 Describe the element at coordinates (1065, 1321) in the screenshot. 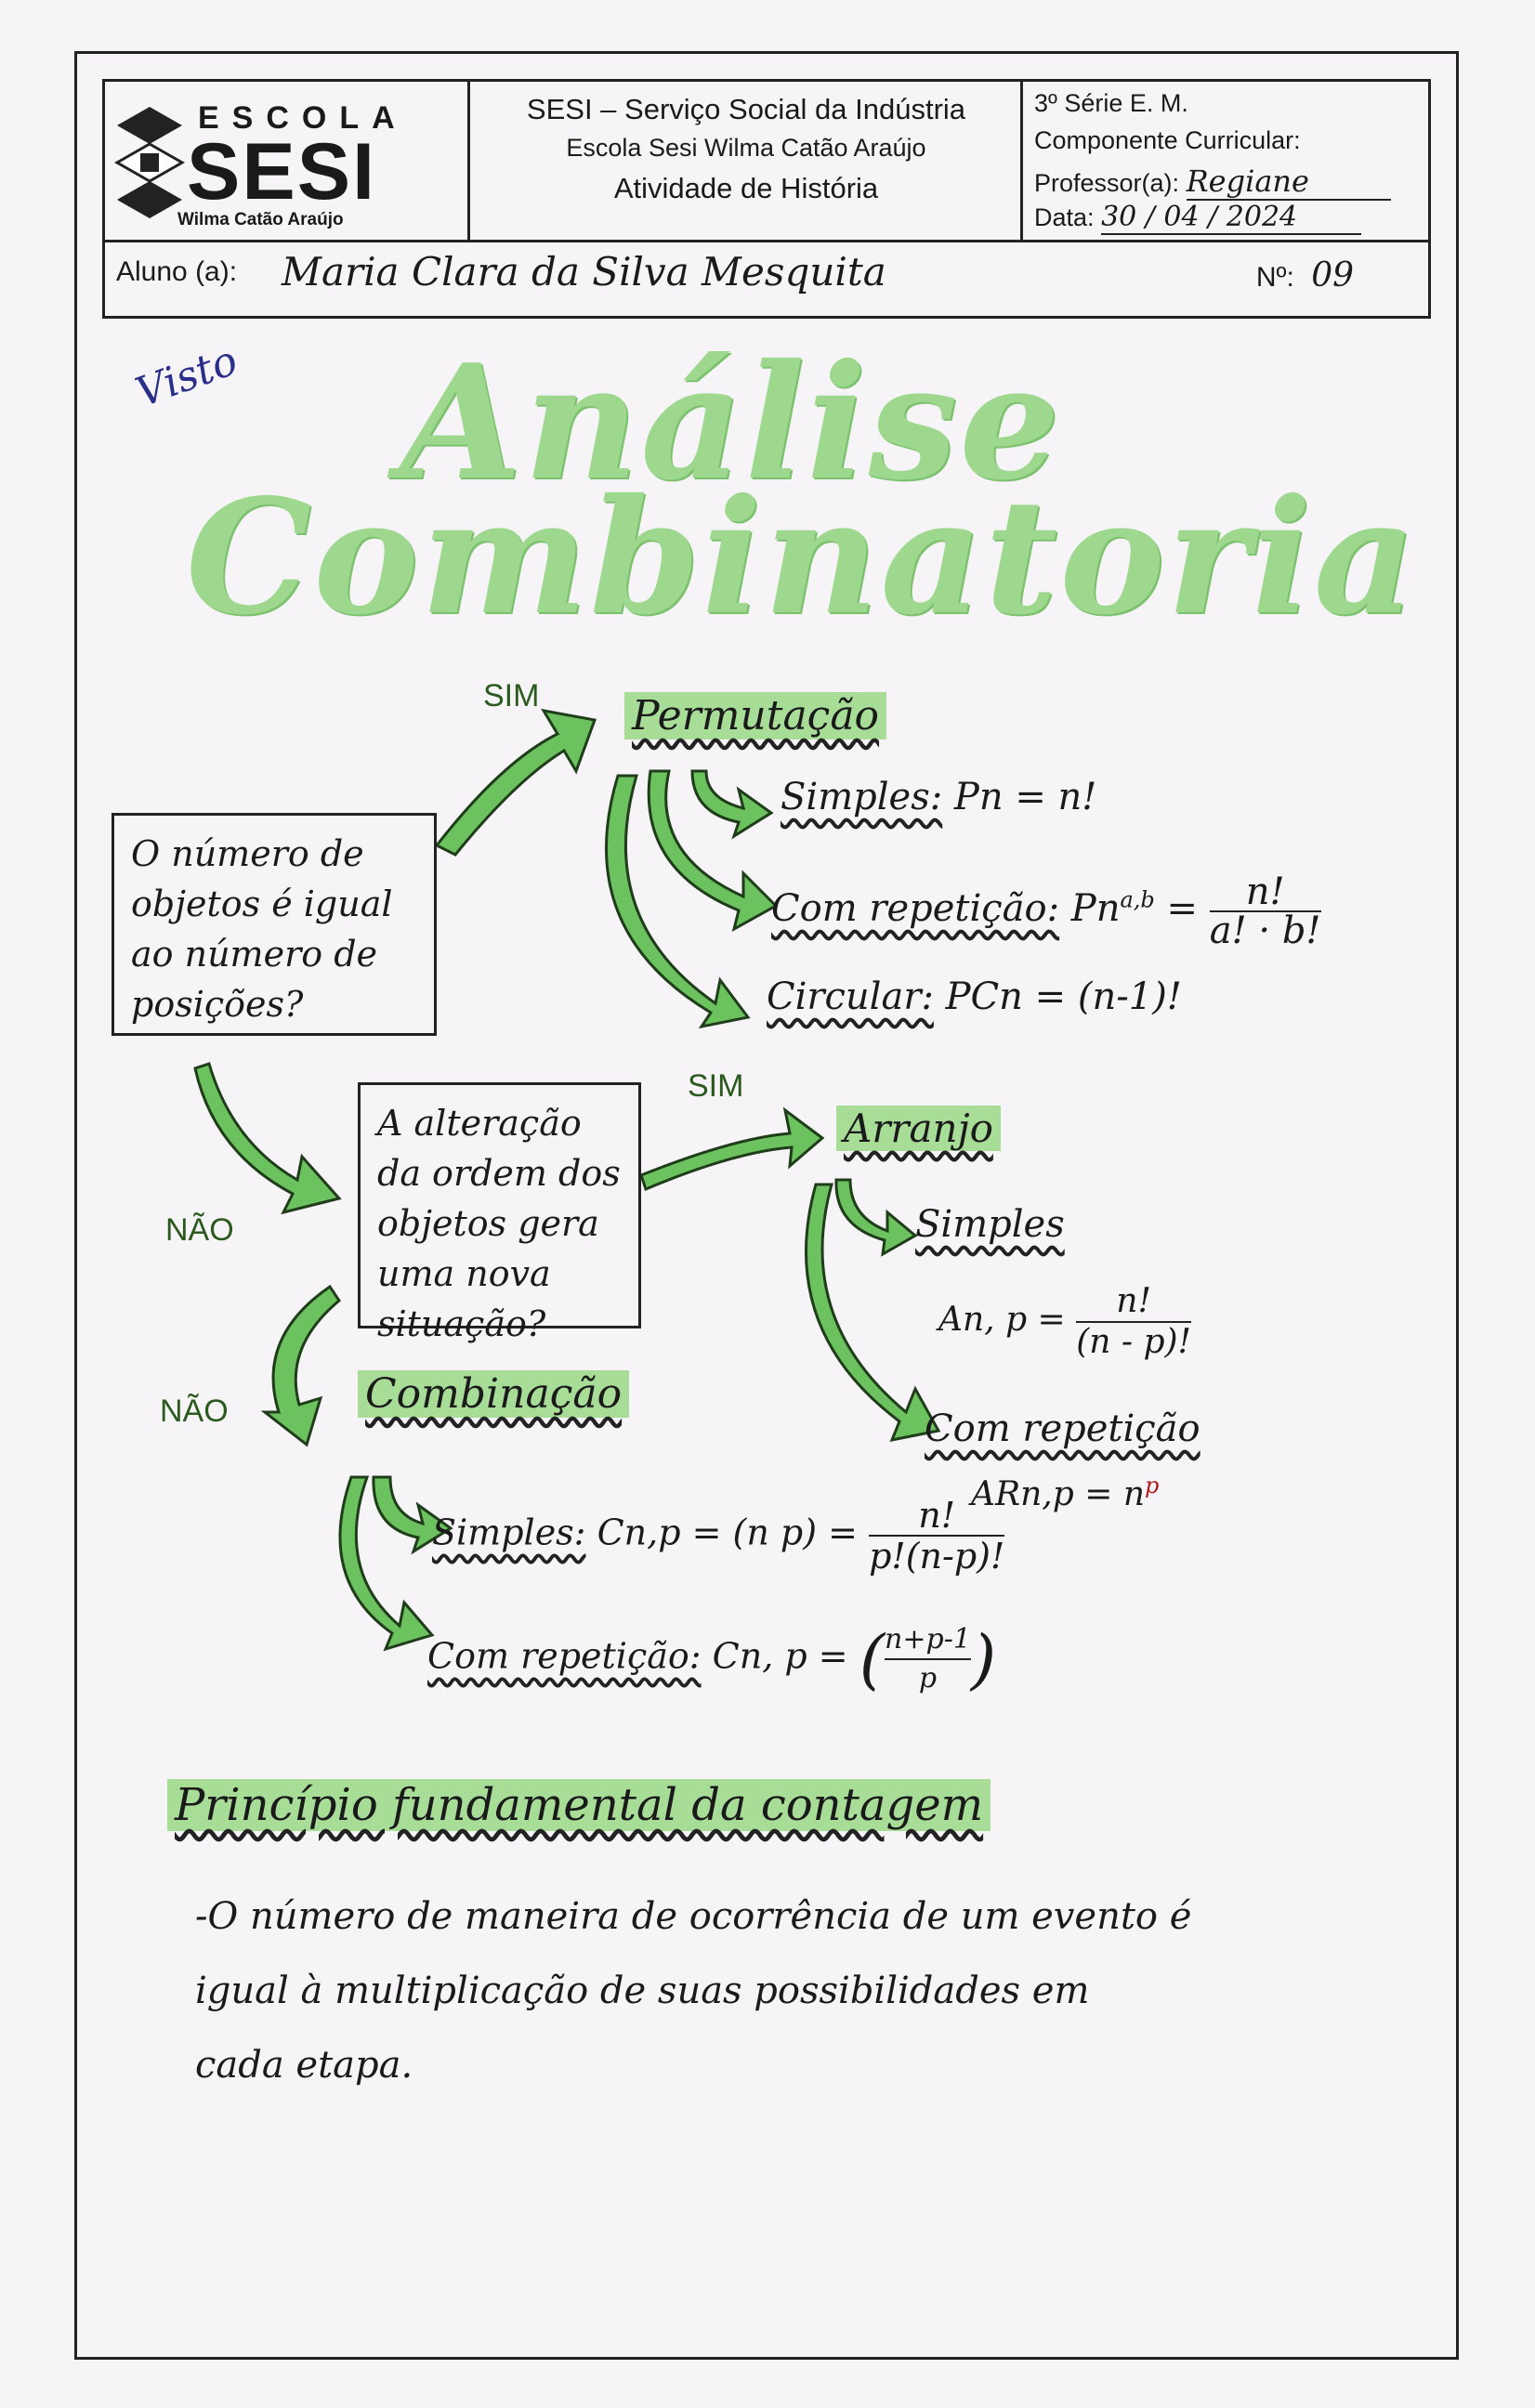

I see `arrangement-simple-formula: An, p = n! (n - p)!` at that location.